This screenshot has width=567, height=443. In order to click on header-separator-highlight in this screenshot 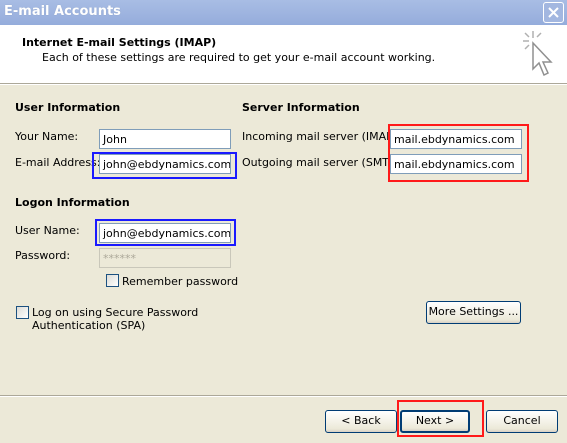, I will do `click(283, 84)`.